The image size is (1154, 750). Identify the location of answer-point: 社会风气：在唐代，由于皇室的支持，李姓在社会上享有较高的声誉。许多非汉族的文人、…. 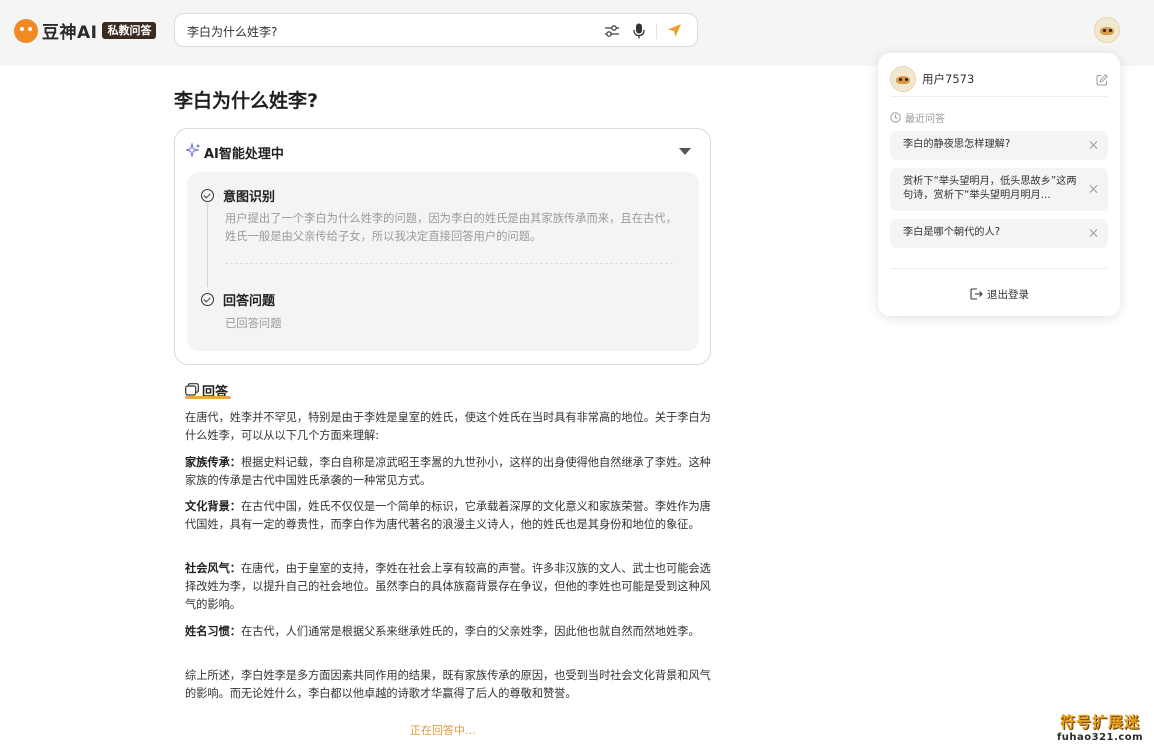
(449, 587).